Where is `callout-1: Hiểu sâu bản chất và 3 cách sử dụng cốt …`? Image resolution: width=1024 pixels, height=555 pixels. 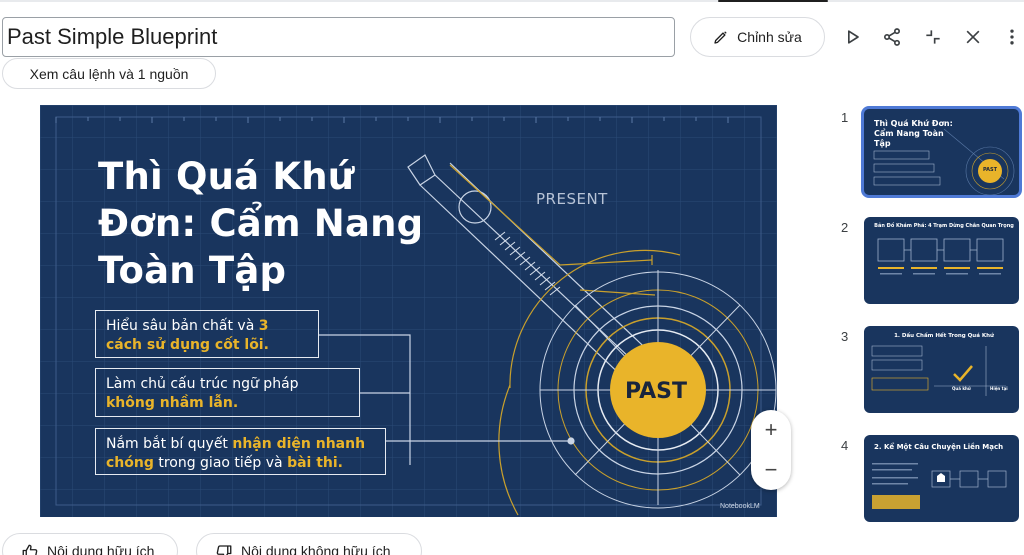
callout-1: Hiểu sâu bản chất và 3 cách sử dụng cốt … is located at coordinates (207, 334).